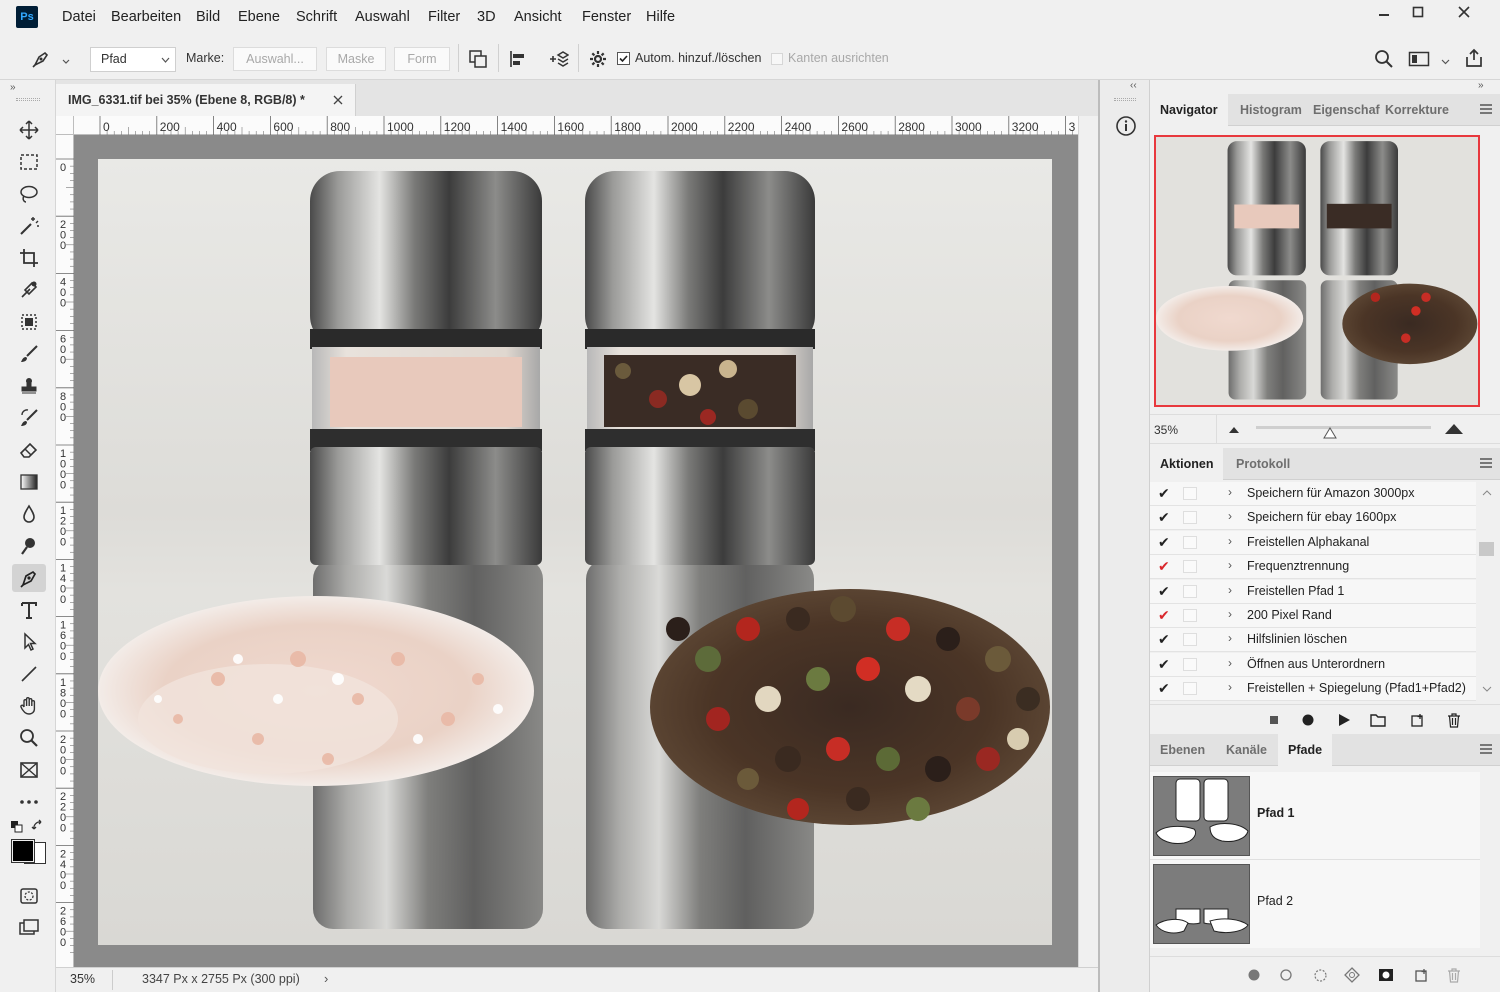 The image size is (1500, 992). What do you see at coordinates (29, 354) in the screenshot?
I see `brush-tool-icon` at bounding box center [29, 354].